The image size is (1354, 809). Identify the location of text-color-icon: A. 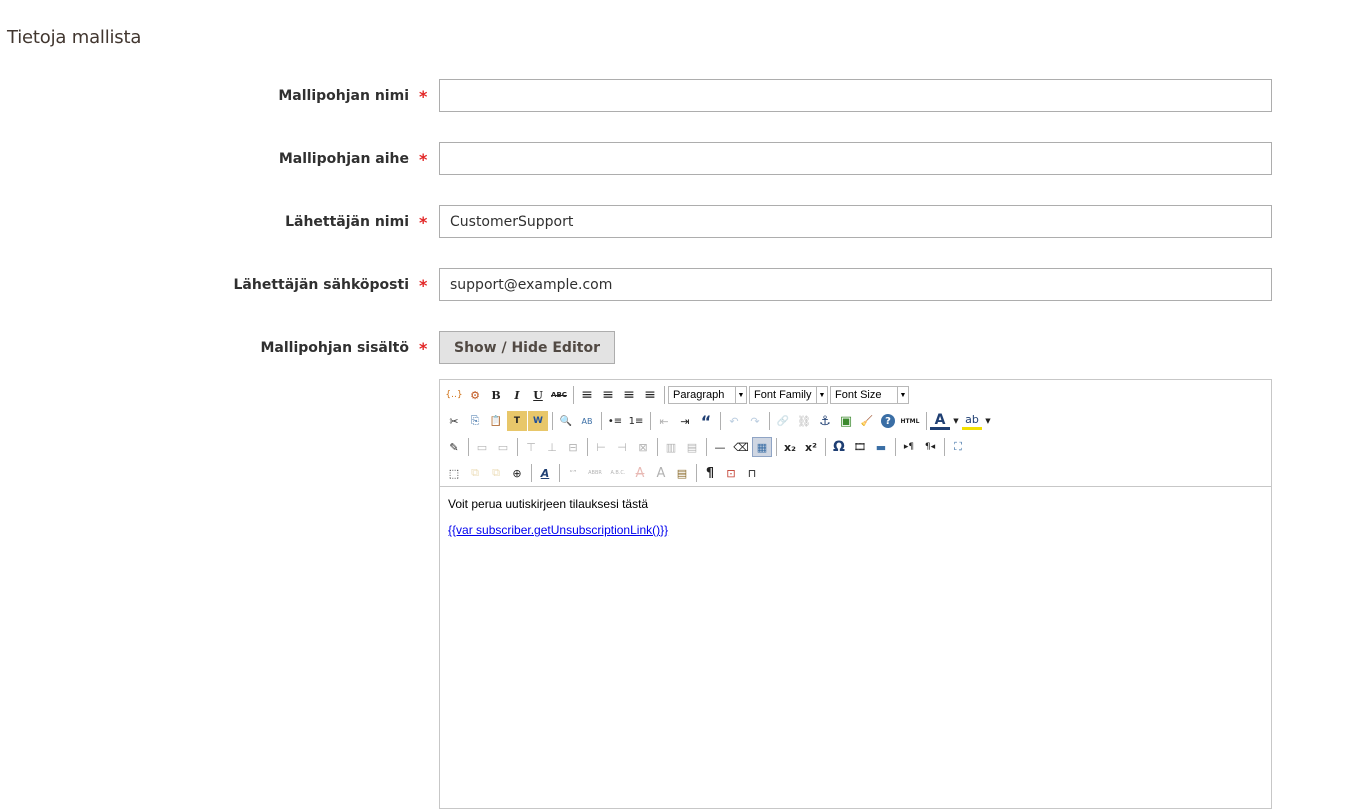
(940, 421).